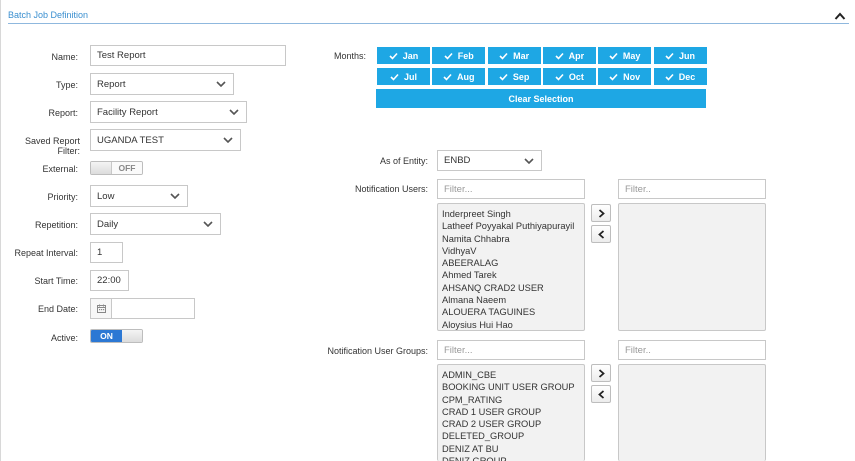  I want to click on month-dec-button: Dec, so click(680, 76).